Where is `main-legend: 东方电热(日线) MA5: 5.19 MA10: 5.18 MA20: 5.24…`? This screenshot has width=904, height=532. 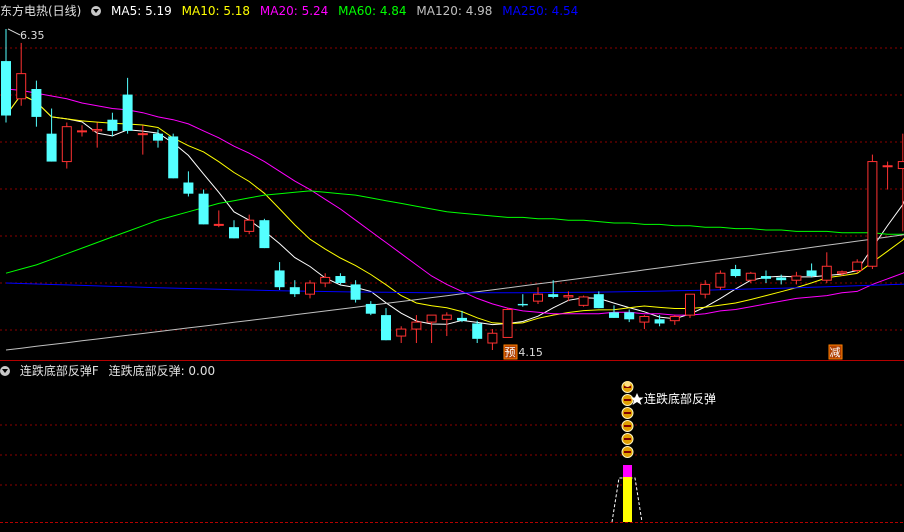
main-legend: 东方电热(日线) MA5: 5.19 MA10: 5.18 MA20: 5.24… is located at coordinates (292, 11).